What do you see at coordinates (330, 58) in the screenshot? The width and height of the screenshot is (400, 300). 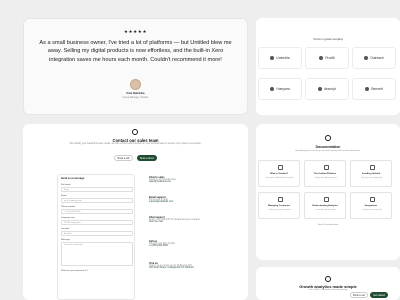 I see `logo-name: Prodifi` at bounding box center [330, 58].